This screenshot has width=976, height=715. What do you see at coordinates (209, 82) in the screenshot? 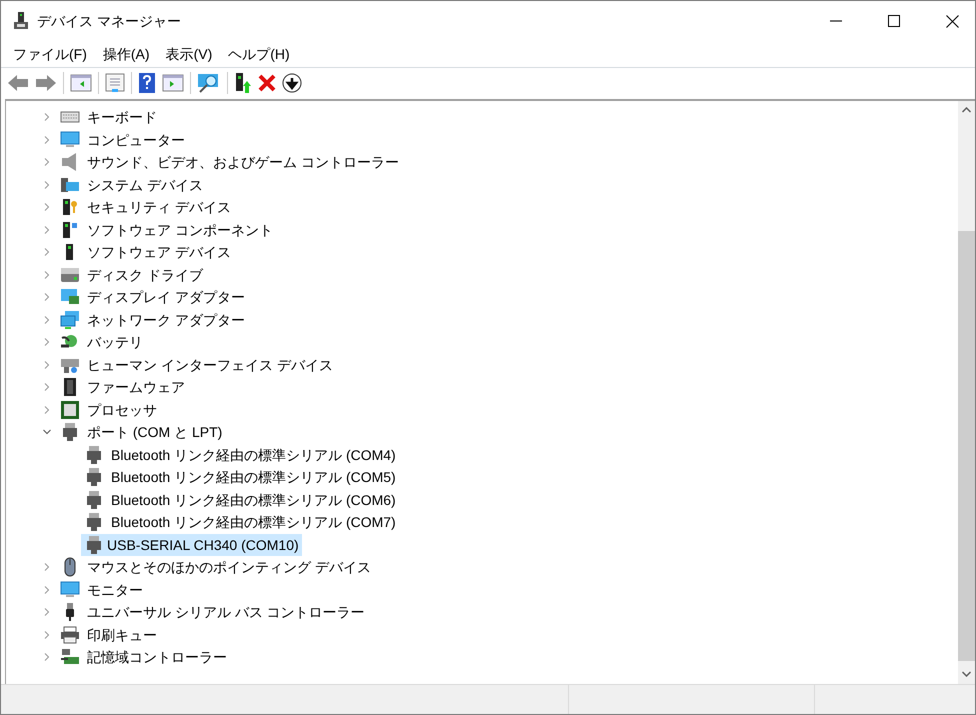
I see `monitor-magnifier-icon` at bounding box center [209, 82].